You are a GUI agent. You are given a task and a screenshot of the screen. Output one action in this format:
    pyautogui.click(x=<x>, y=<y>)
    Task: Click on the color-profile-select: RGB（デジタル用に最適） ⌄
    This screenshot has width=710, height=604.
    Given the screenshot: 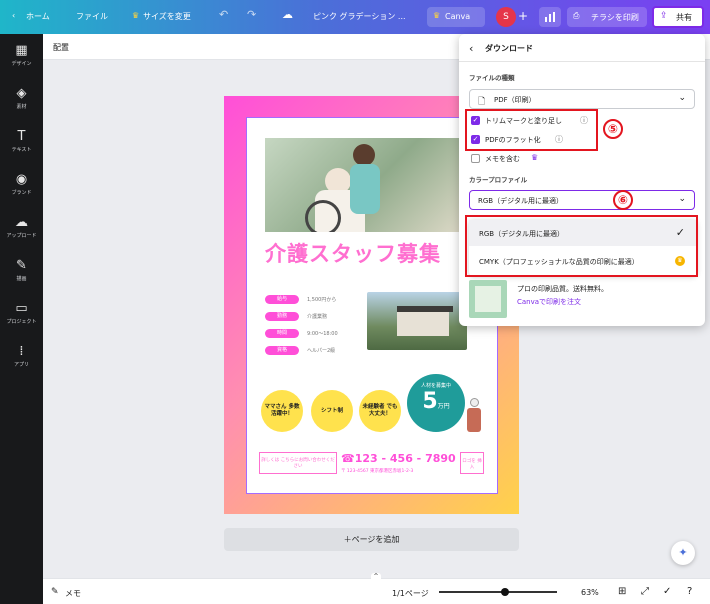 What is the action you would take?
    pyautogui.click(x=582, y=200)
    